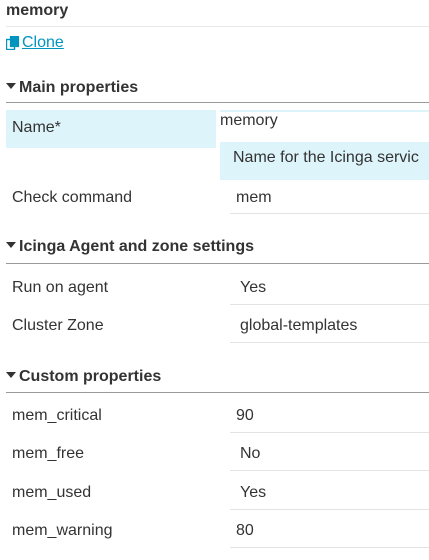 This screenshot has height=560, width=429. I want to click on page-title: memory, so click(37, 10).